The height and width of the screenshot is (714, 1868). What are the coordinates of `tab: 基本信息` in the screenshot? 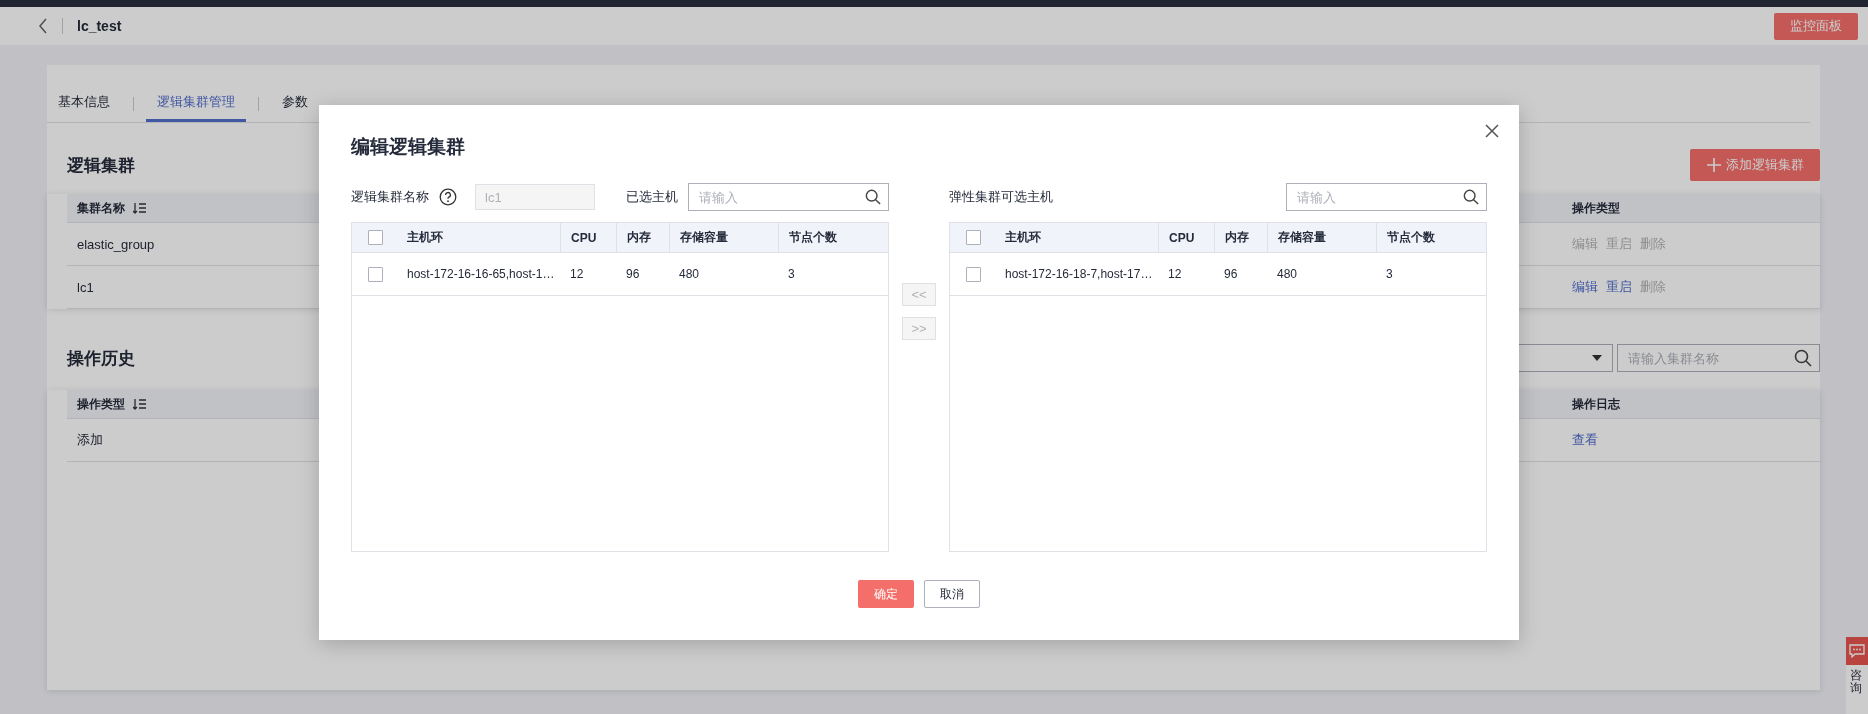 It's located at (84, 103).